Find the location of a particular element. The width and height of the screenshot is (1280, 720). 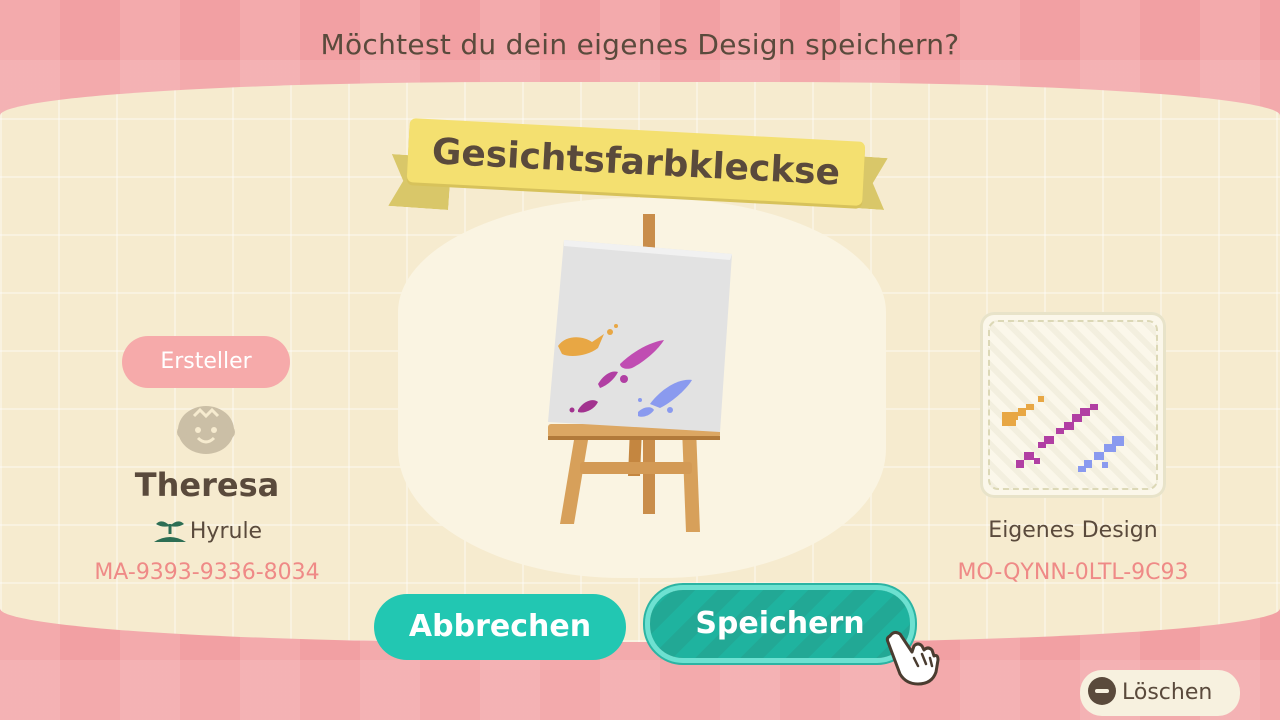

design-code: MO-QYNN-0LTL-9C93 is located at coordinates (1073, 572).